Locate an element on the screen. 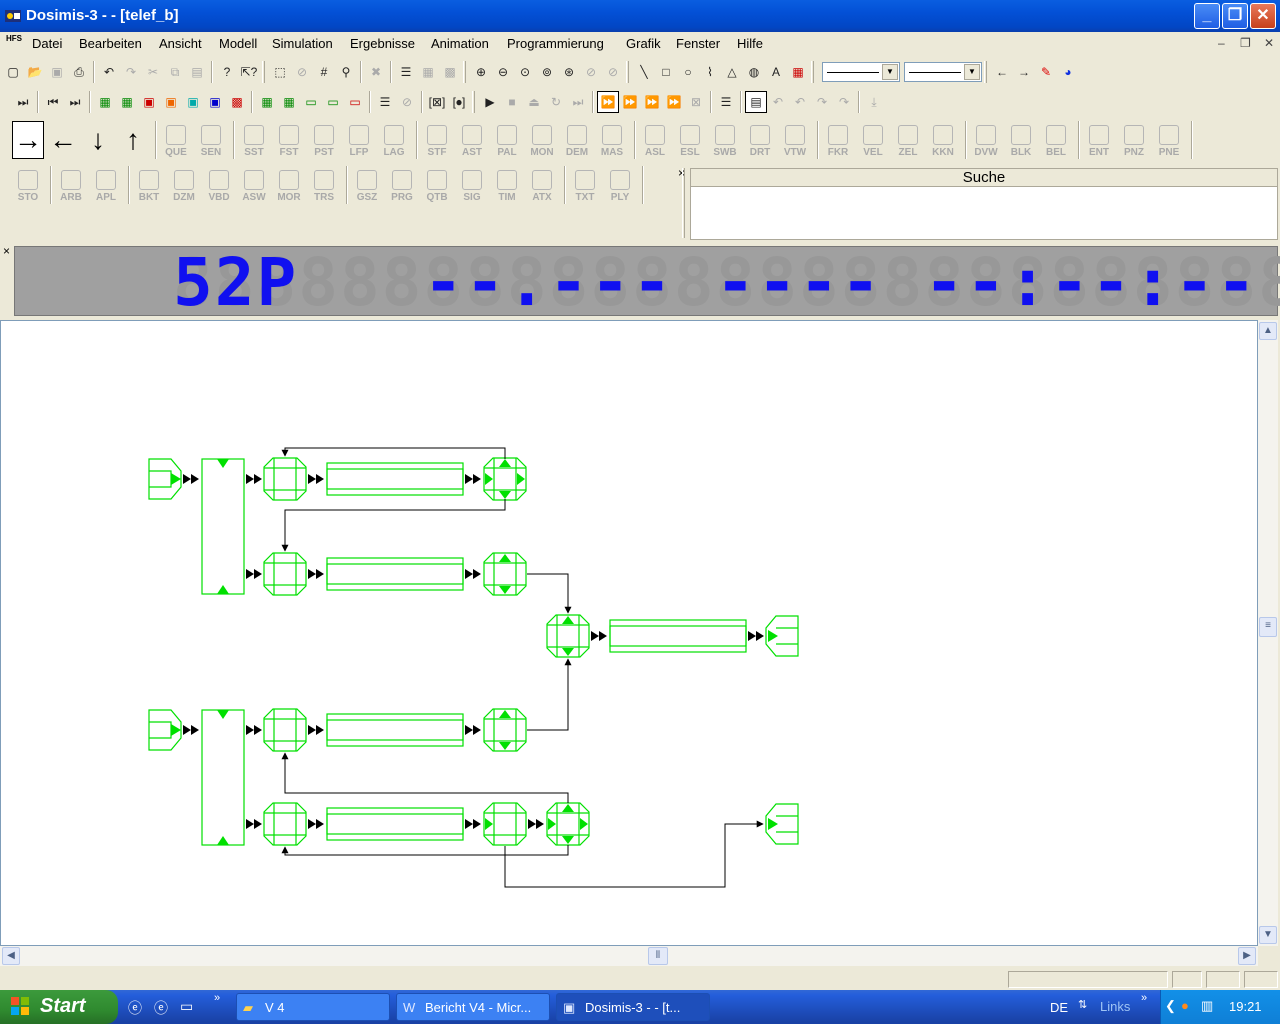 The height and width of the screenshot is (1024, 1280). menu-fenster: Fenster is located at coordinates (698, 43).